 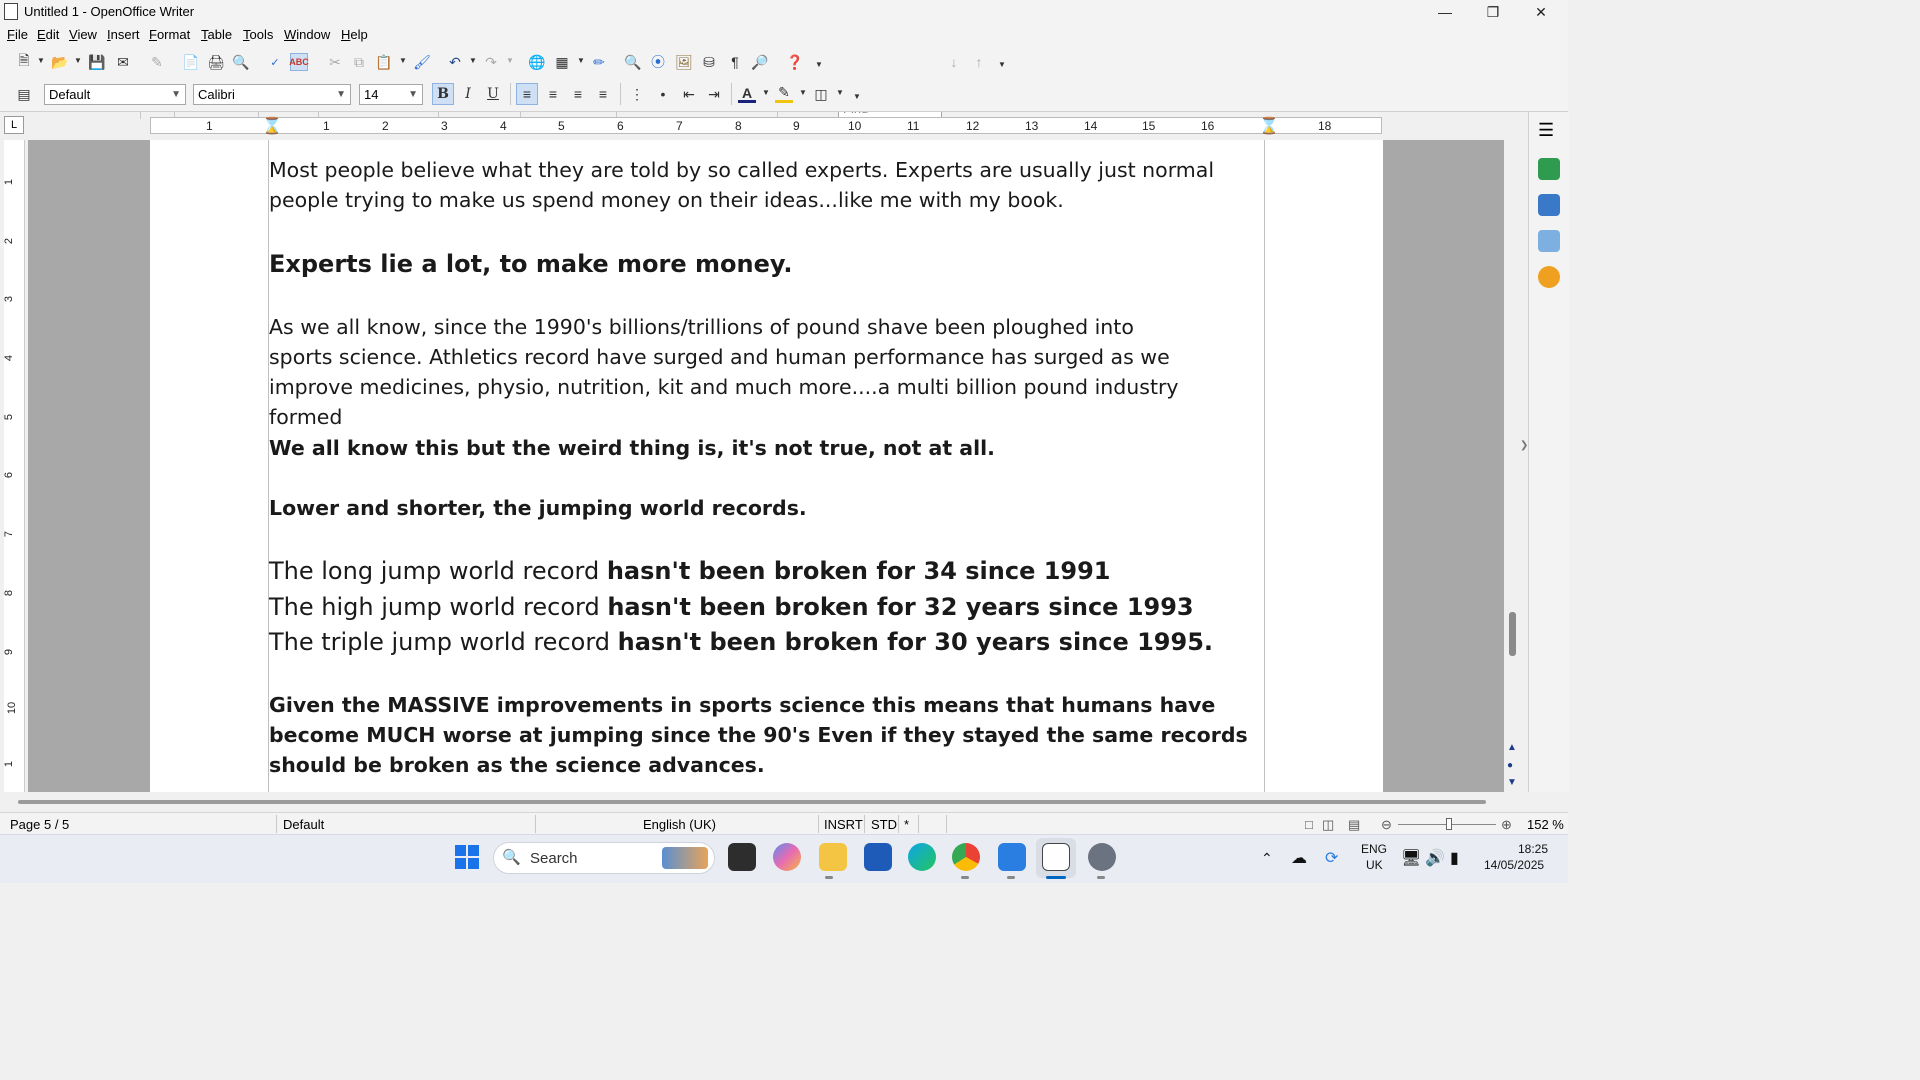 I want to click on decrease-indent-icon: ⇤, so click(x=689, y=94).